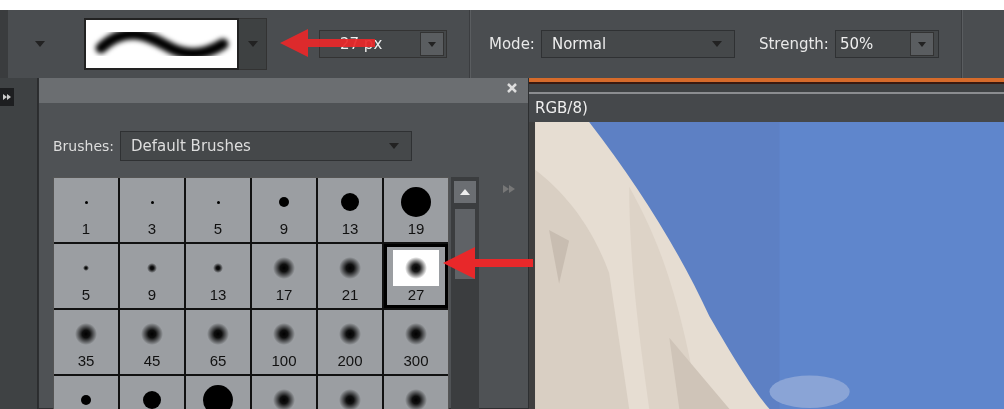  I want to click on brush-swatch: 19, so click(416, 210).